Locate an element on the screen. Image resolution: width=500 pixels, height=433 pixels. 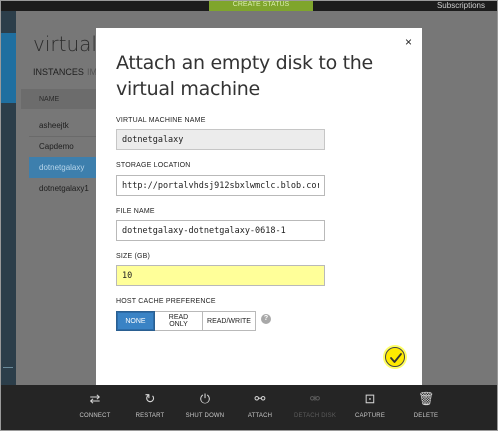
create-status-button: CREATE STATUS is located at coordinates (261, 6).